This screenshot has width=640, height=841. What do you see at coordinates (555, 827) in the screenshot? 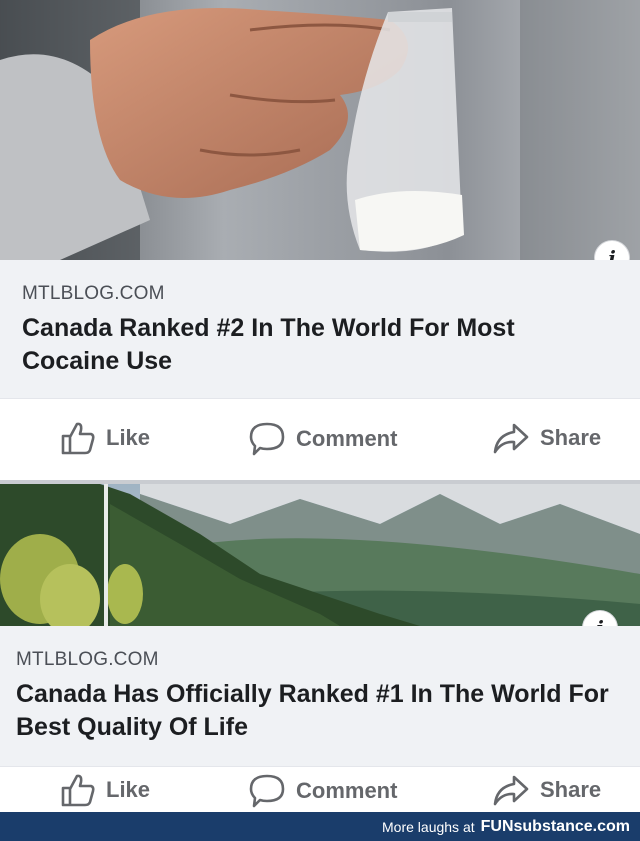
I see `footer-brand: FUNsubstance.com` at bounding box center [555, 827].